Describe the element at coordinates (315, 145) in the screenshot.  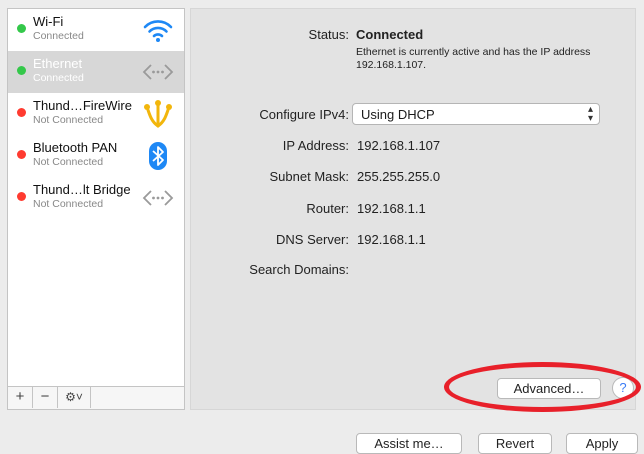
I see `ip-address-label: IP Address:` at that location.